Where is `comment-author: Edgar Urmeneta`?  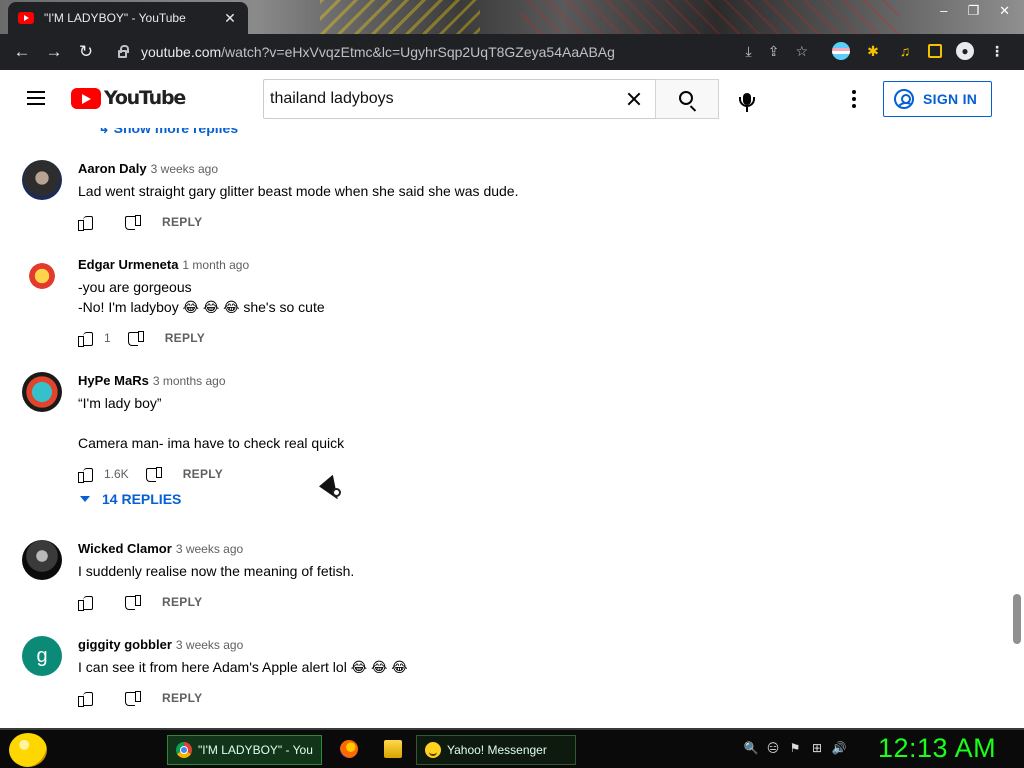
comment-author: Edgar Urmeneta is located at coordinates (128, 264).